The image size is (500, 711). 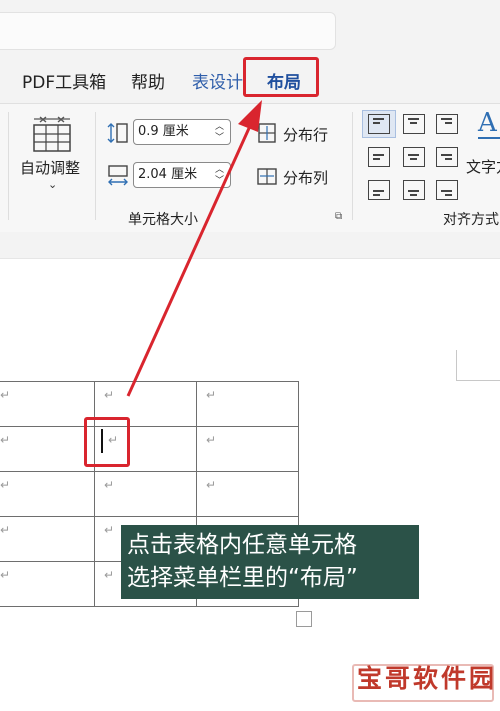 I want to click on text-direction-label: 文字方, so click(x=483, y=166).